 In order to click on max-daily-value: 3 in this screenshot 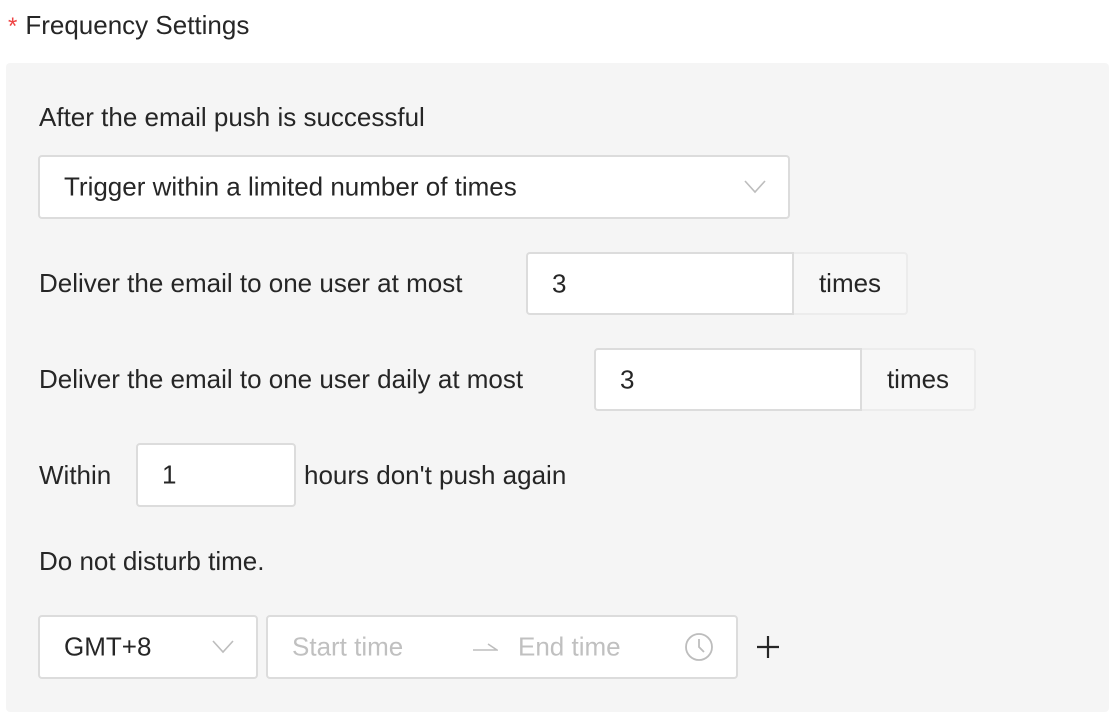, I will do `click(627, 379)`.